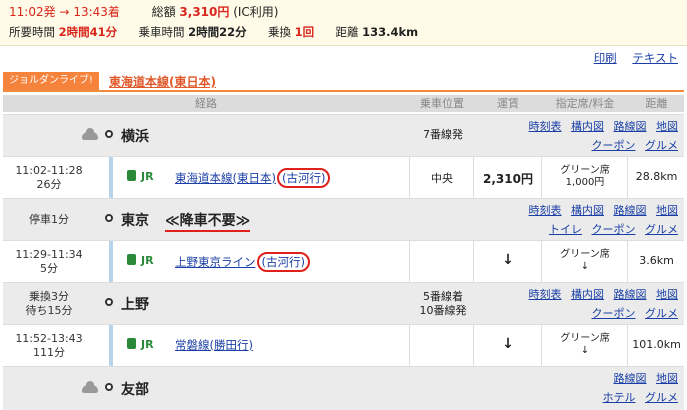  Describe the element at coordinates (32, 12) in the screenshot. I see `depart-time: 11:02発` at that location.